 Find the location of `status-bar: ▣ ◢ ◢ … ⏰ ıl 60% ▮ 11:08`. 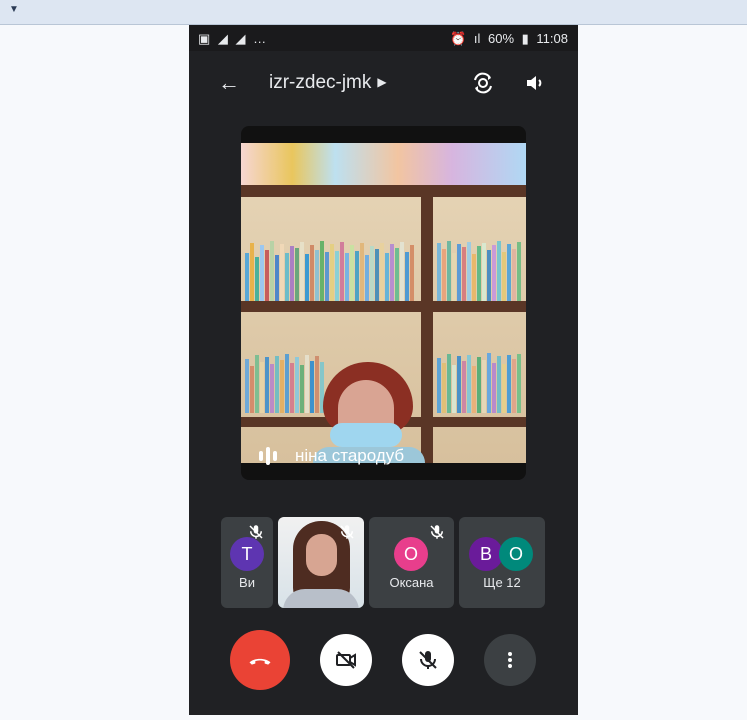

status-bar: ▣ ◢ ◢ … ⏰ ıl 60% ▮ 11:08 is located at coordinates (383, 38).